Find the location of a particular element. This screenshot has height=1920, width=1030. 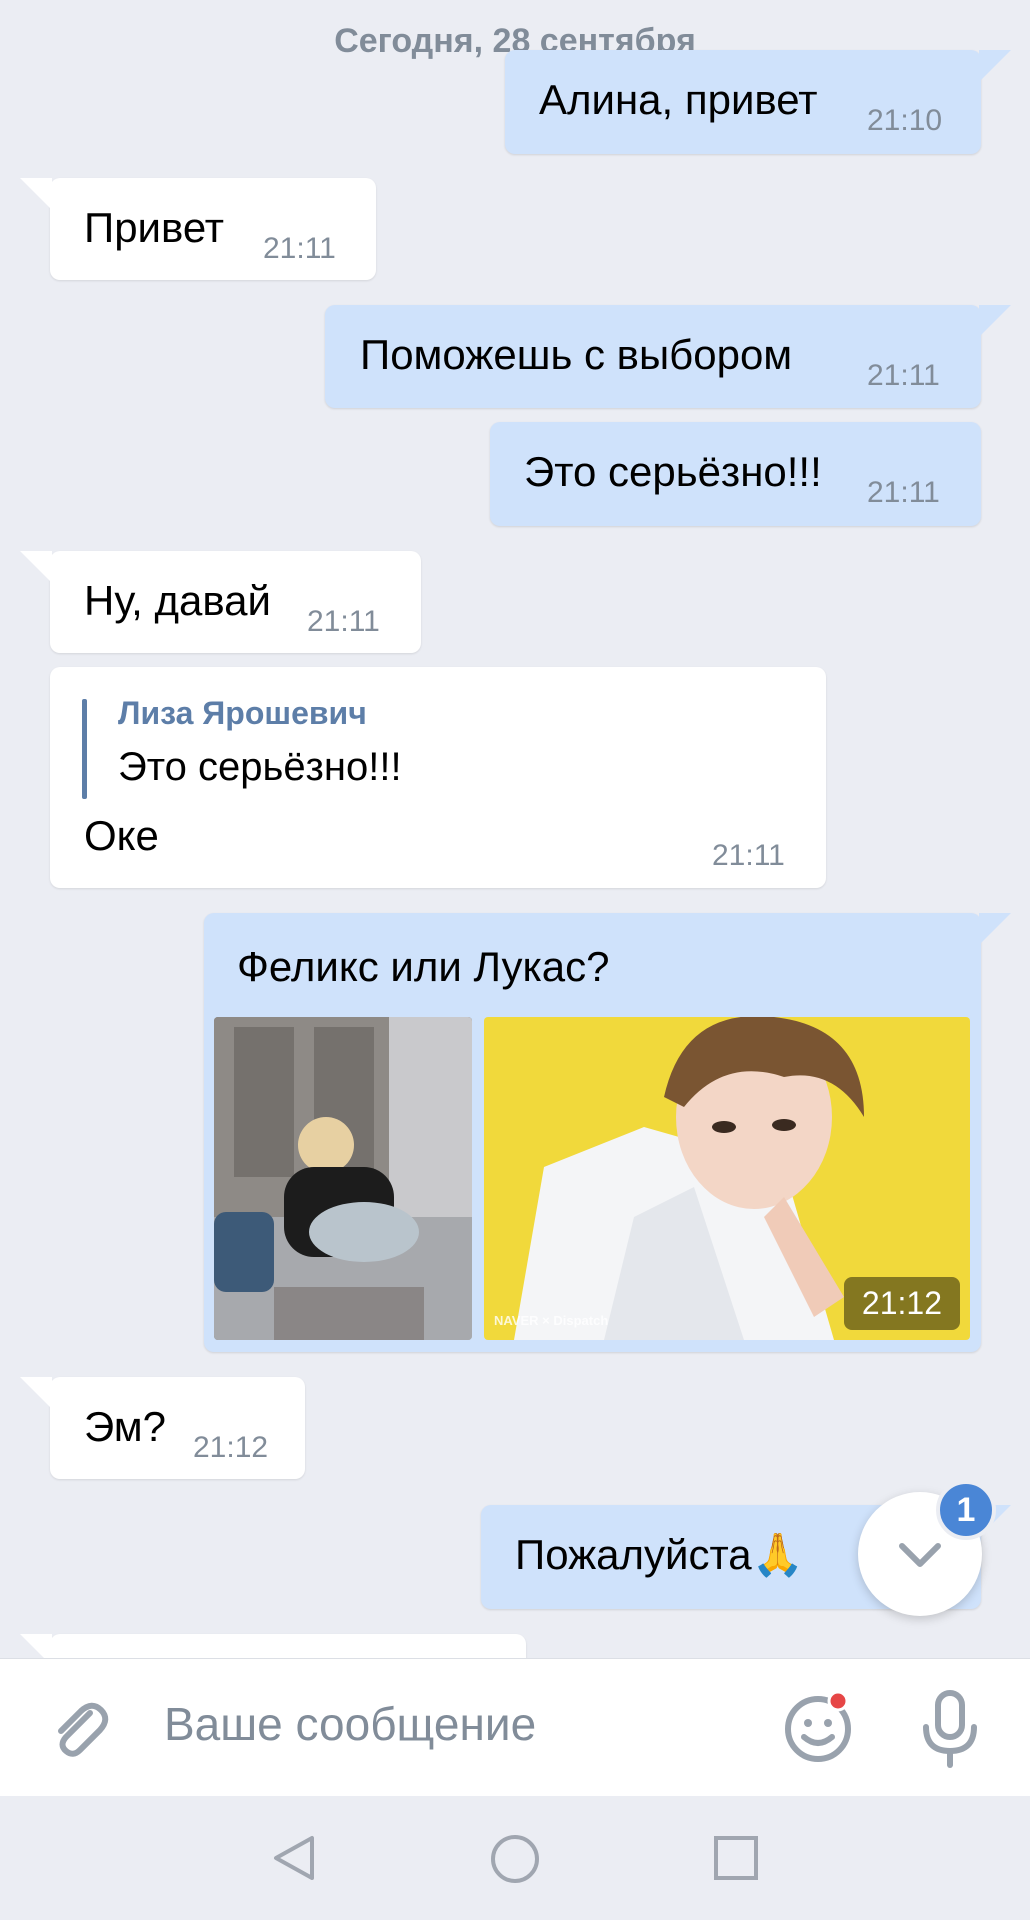

attach-button is located at coordinates (79, 1728).